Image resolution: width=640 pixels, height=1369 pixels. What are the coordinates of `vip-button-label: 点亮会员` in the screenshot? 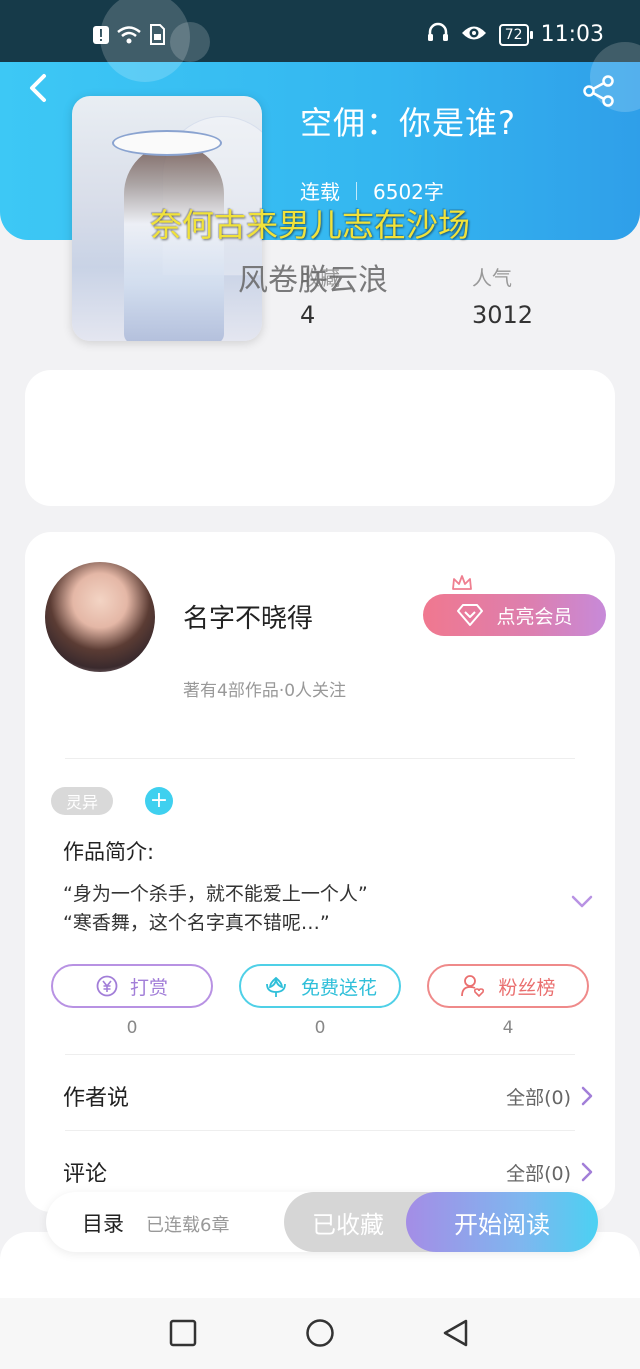 It's located at (534, 616).